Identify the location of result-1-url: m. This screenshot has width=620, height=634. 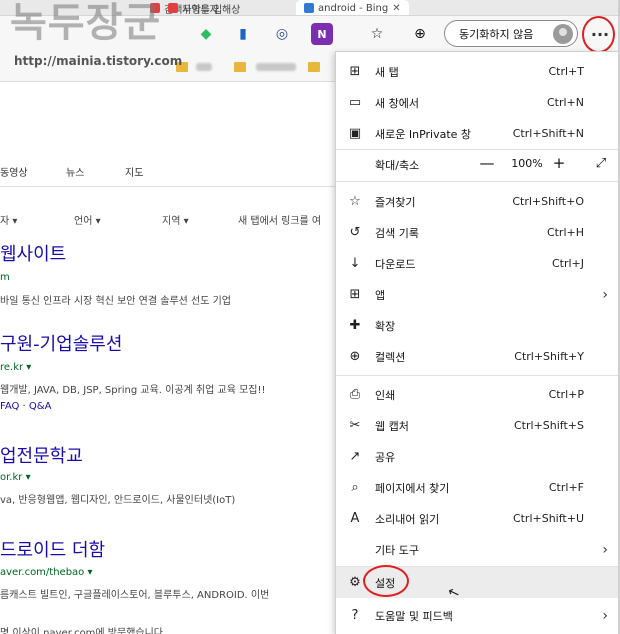
(5, 277).